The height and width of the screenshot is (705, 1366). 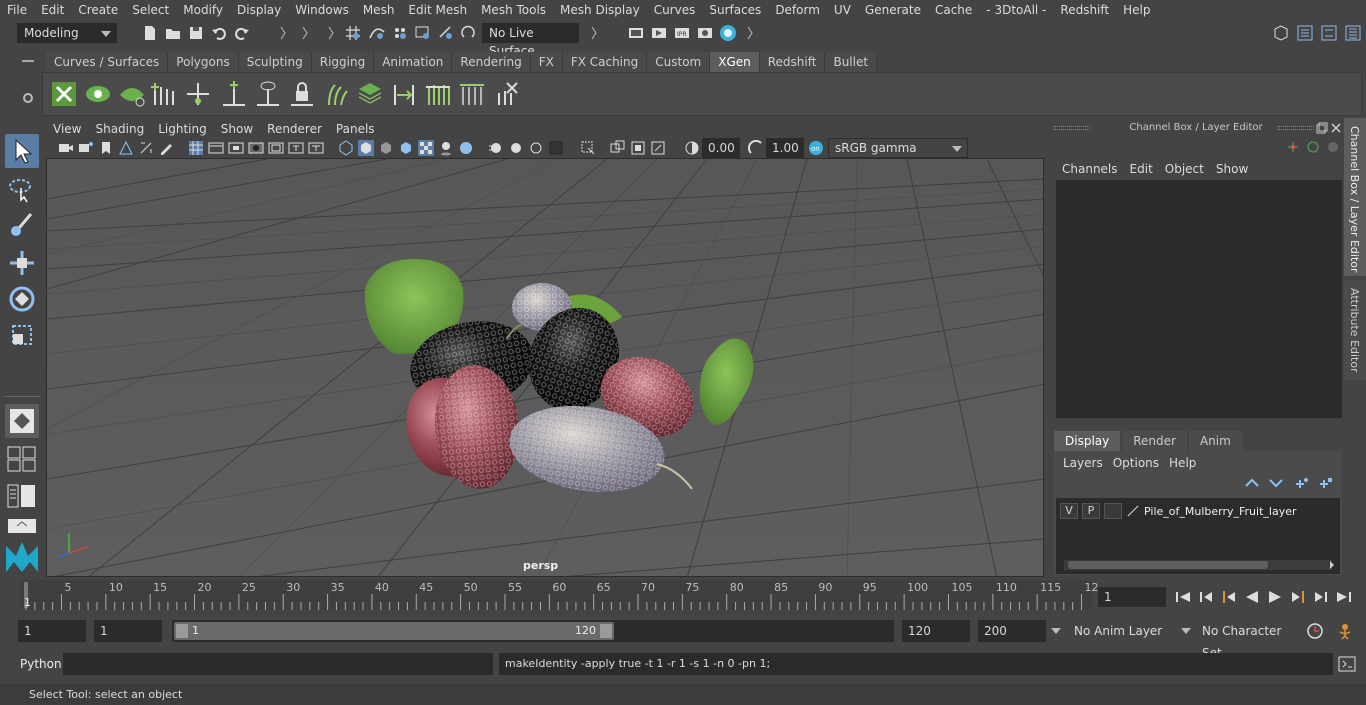 What do you see at coordinates (22, 526) in the screenshot?
I see `layout-bottom-icon` at bounding box center [22, 526].